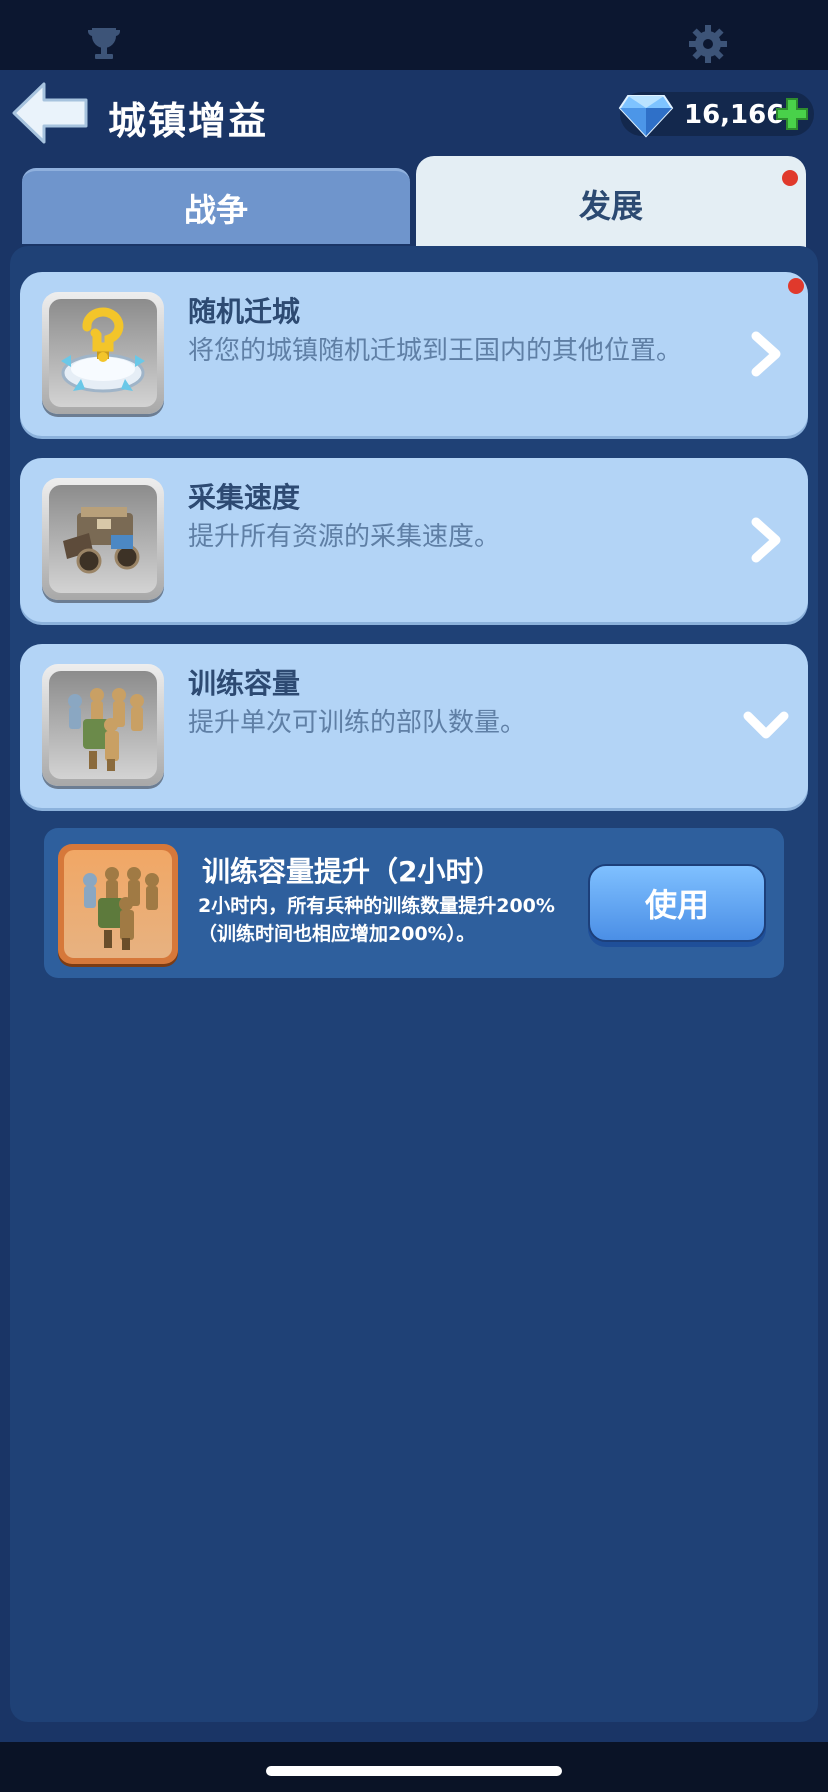 This screenshot has height=1792, width=828. I want to click on list-item-random-relocate: 随机迁城 将您的城镇随机迁城到王国内的其他位置。, so click(414, 354).